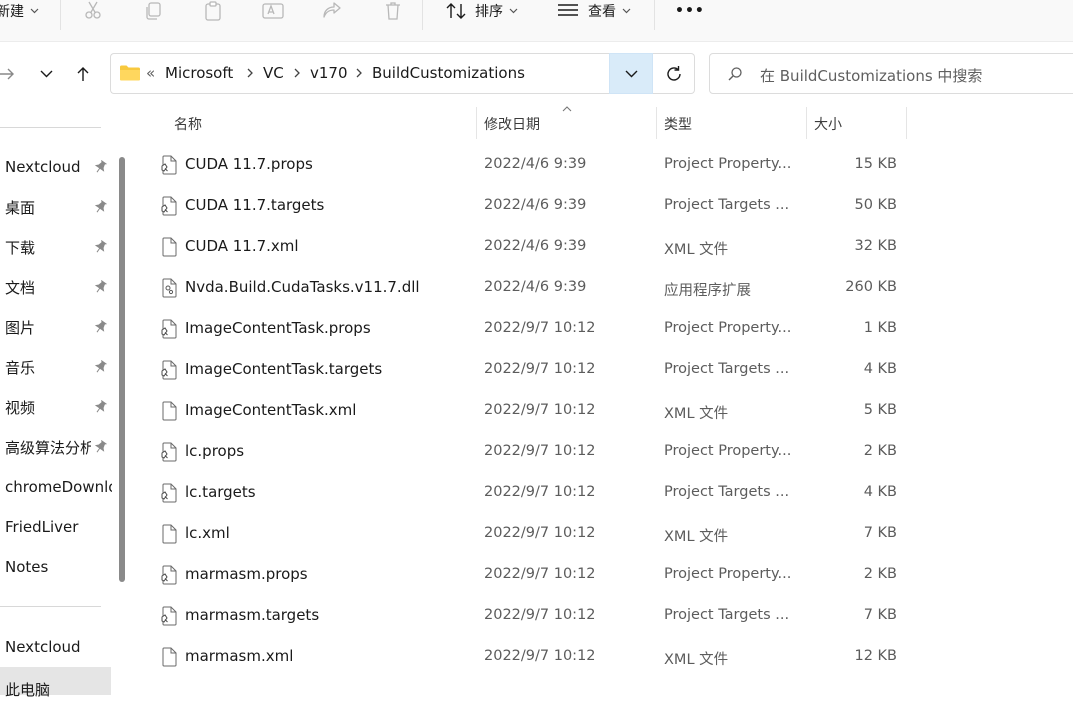 The height and width of the screenshot is (704, 1073). I want to click on search-icon, so click(735, 74).